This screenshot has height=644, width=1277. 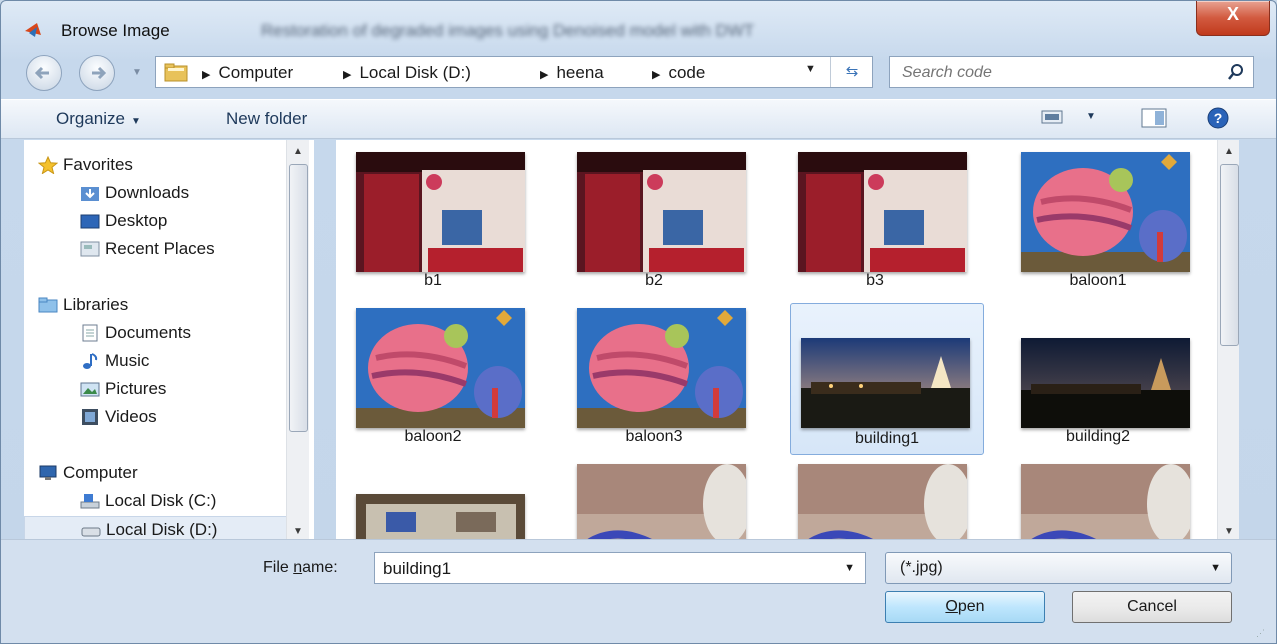 What do you see at coordinates (1098, 436) in the screenshot?
I see `file-name: building2` at bounding box center [1098, 436].